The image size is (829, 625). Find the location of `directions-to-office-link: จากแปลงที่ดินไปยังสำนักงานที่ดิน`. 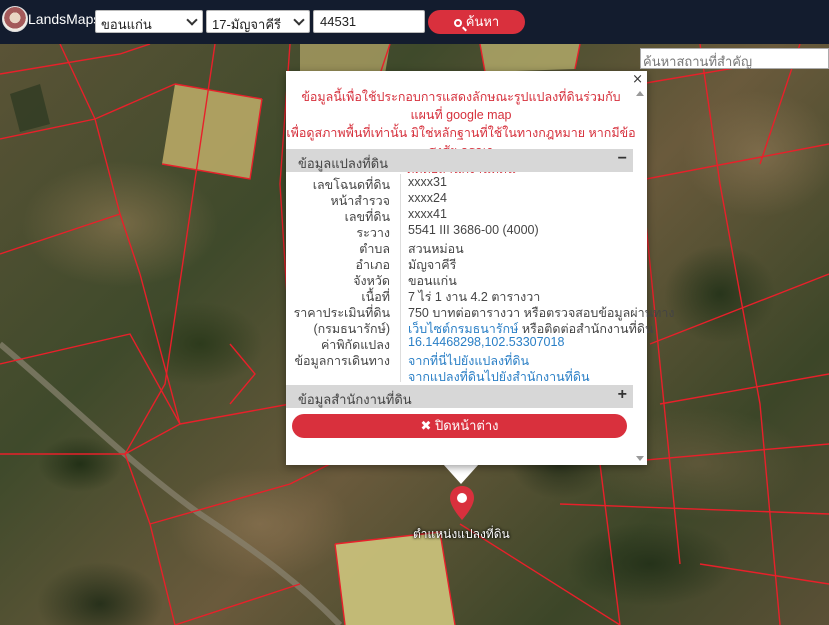

directions-to-office-link: จากแปลงที่ดินไปยังสำนักงานที่ดิน is located at coordinates (499, 377).